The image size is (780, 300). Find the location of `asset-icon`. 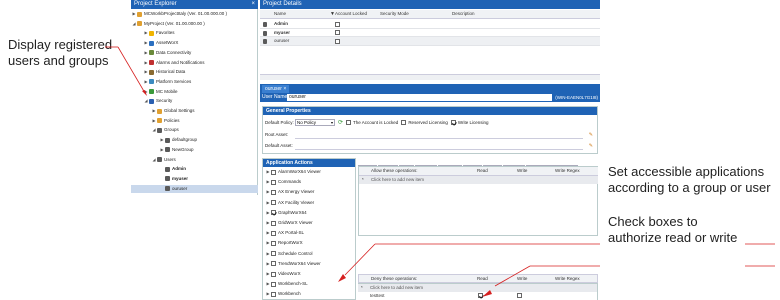

asset-icon is located at coordinates (151, 43).